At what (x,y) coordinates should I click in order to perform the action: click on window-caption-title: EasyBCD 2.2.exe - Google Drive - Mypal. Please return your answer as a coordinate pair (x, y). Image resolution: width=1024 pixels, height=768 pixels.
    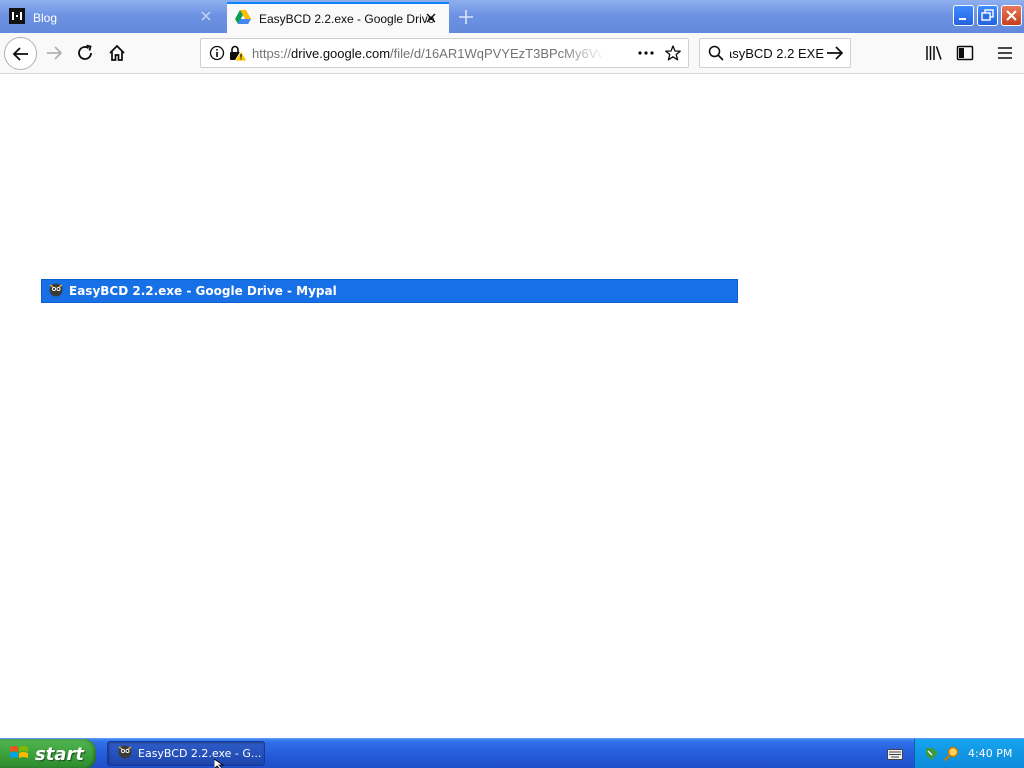
    Looking at the image, I should click on (203, 291).